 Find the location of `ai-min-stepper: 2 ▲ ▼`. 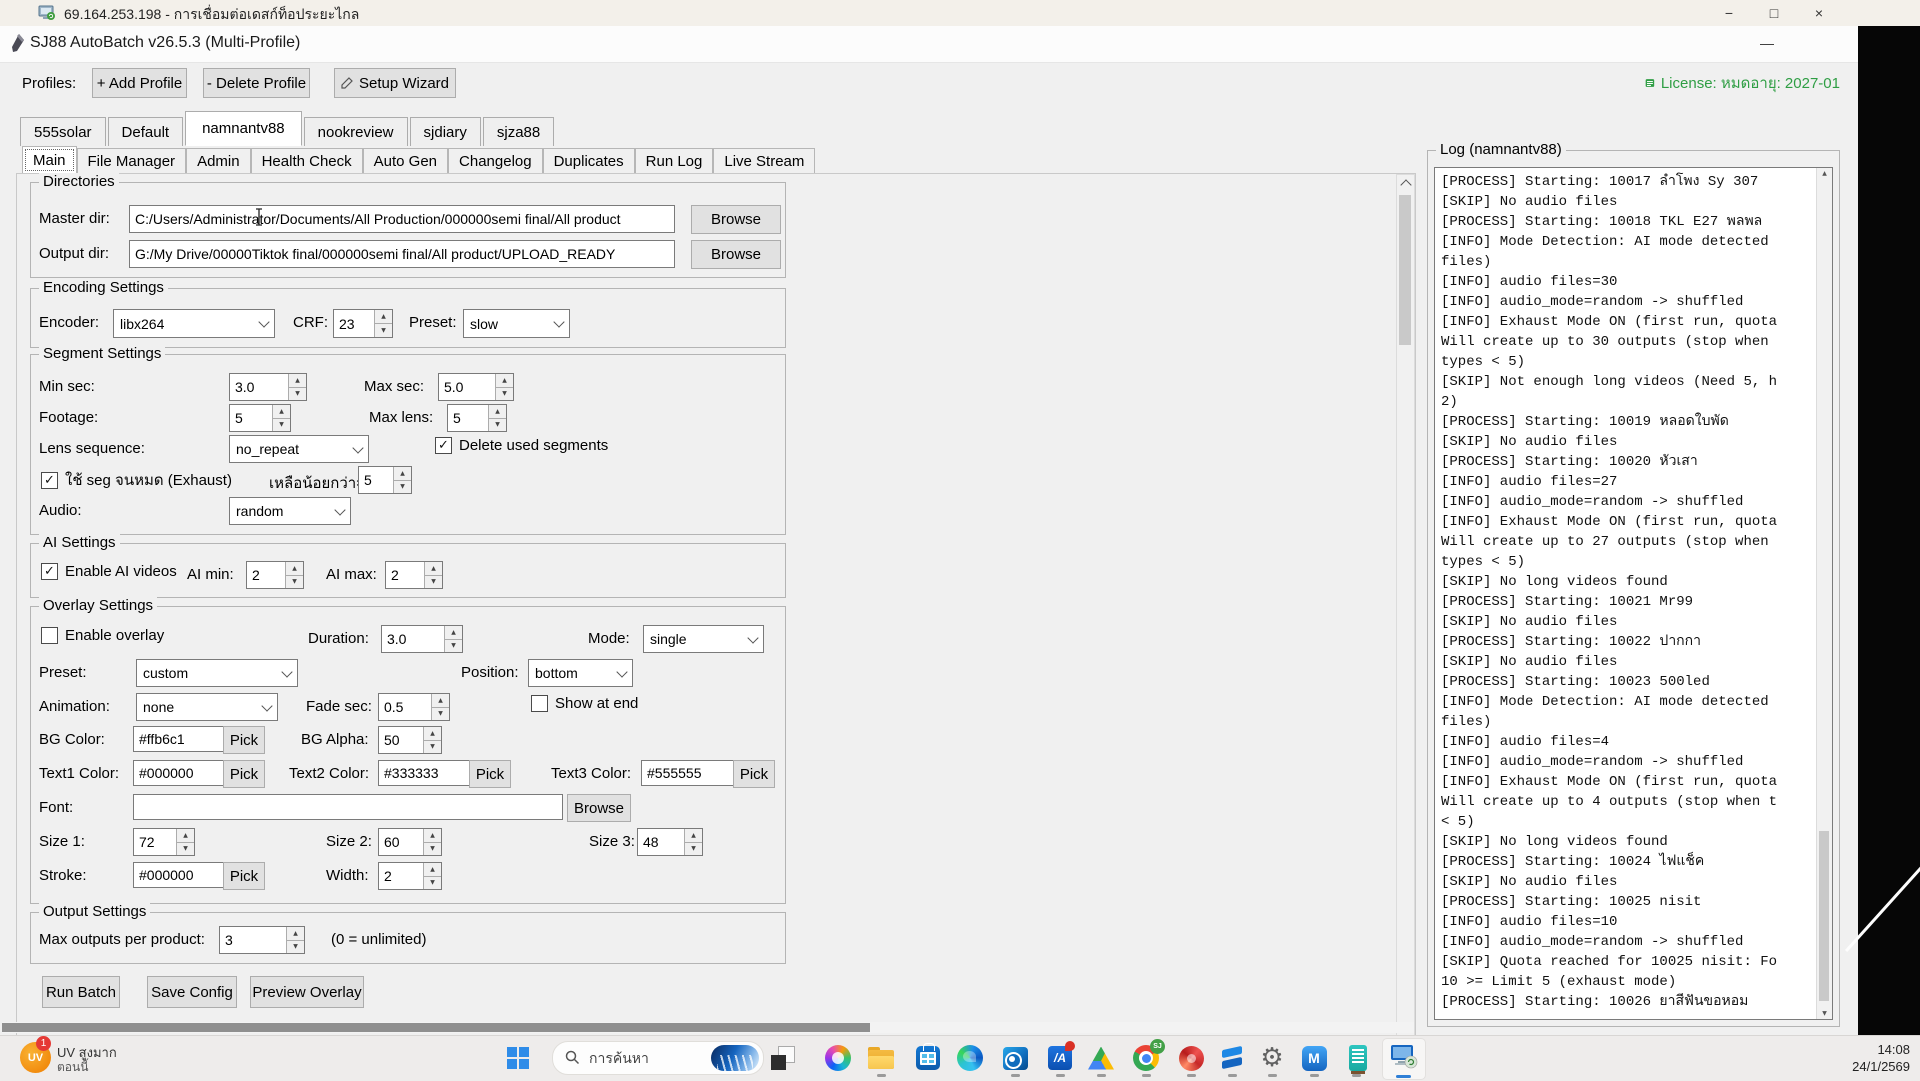

ai-min-stepper: 2 ▲ ▼ is located at coordinates (275, 575).